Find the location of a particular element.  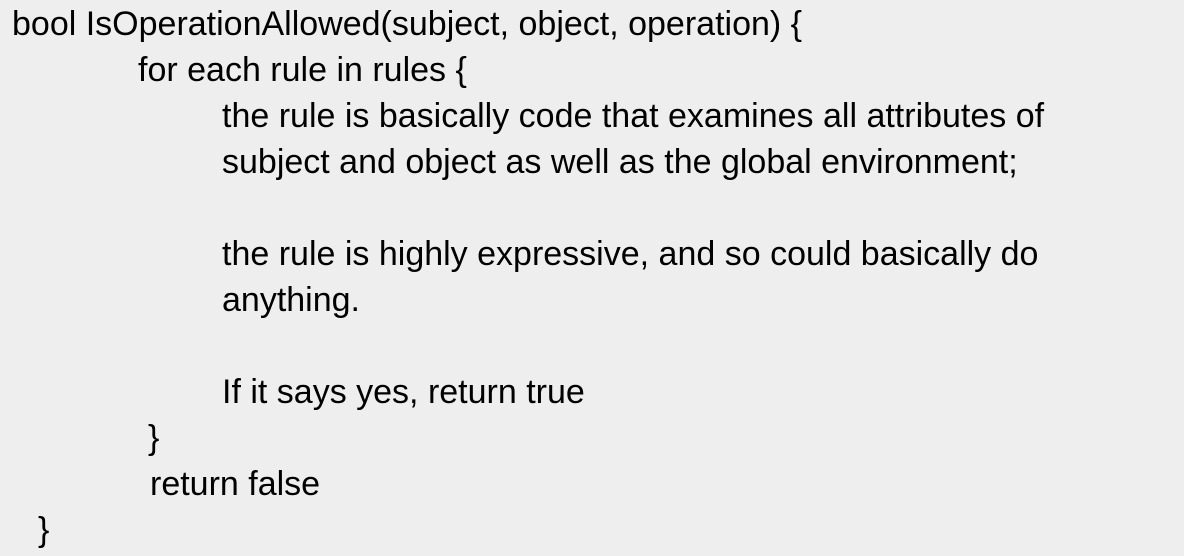

return-false-line: return false is located at coordinates (235, 484).